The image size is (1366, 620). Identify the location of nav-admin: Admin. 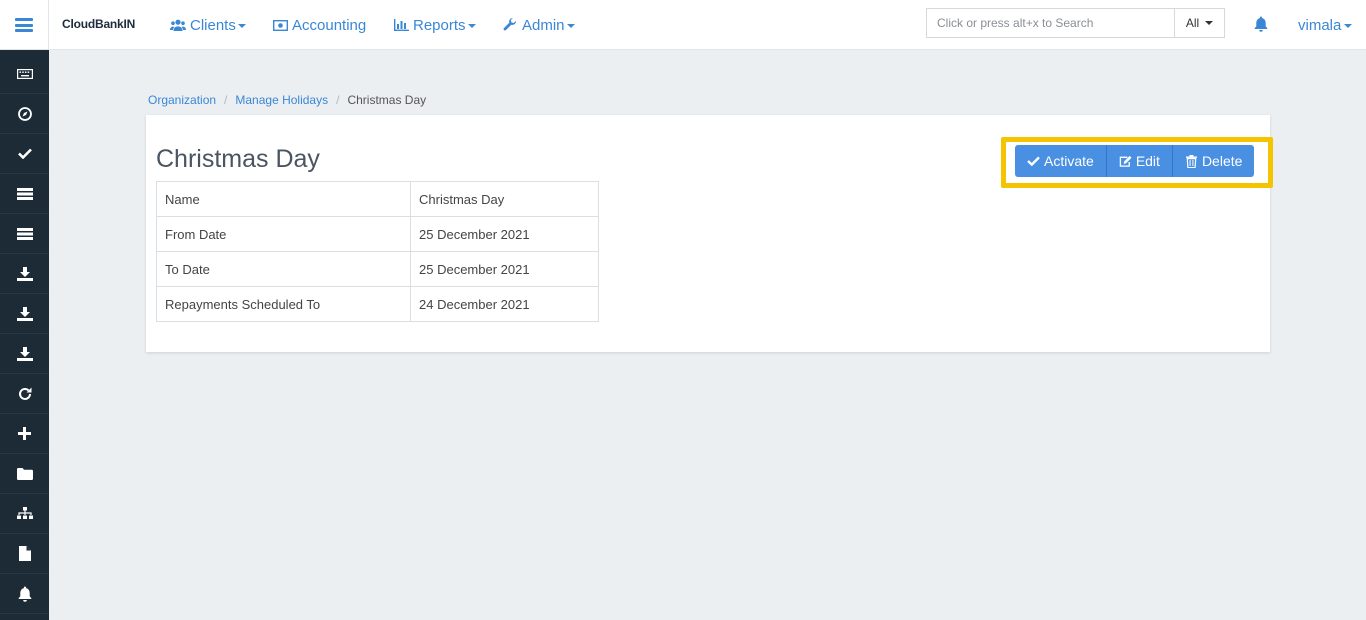
(538, 25).